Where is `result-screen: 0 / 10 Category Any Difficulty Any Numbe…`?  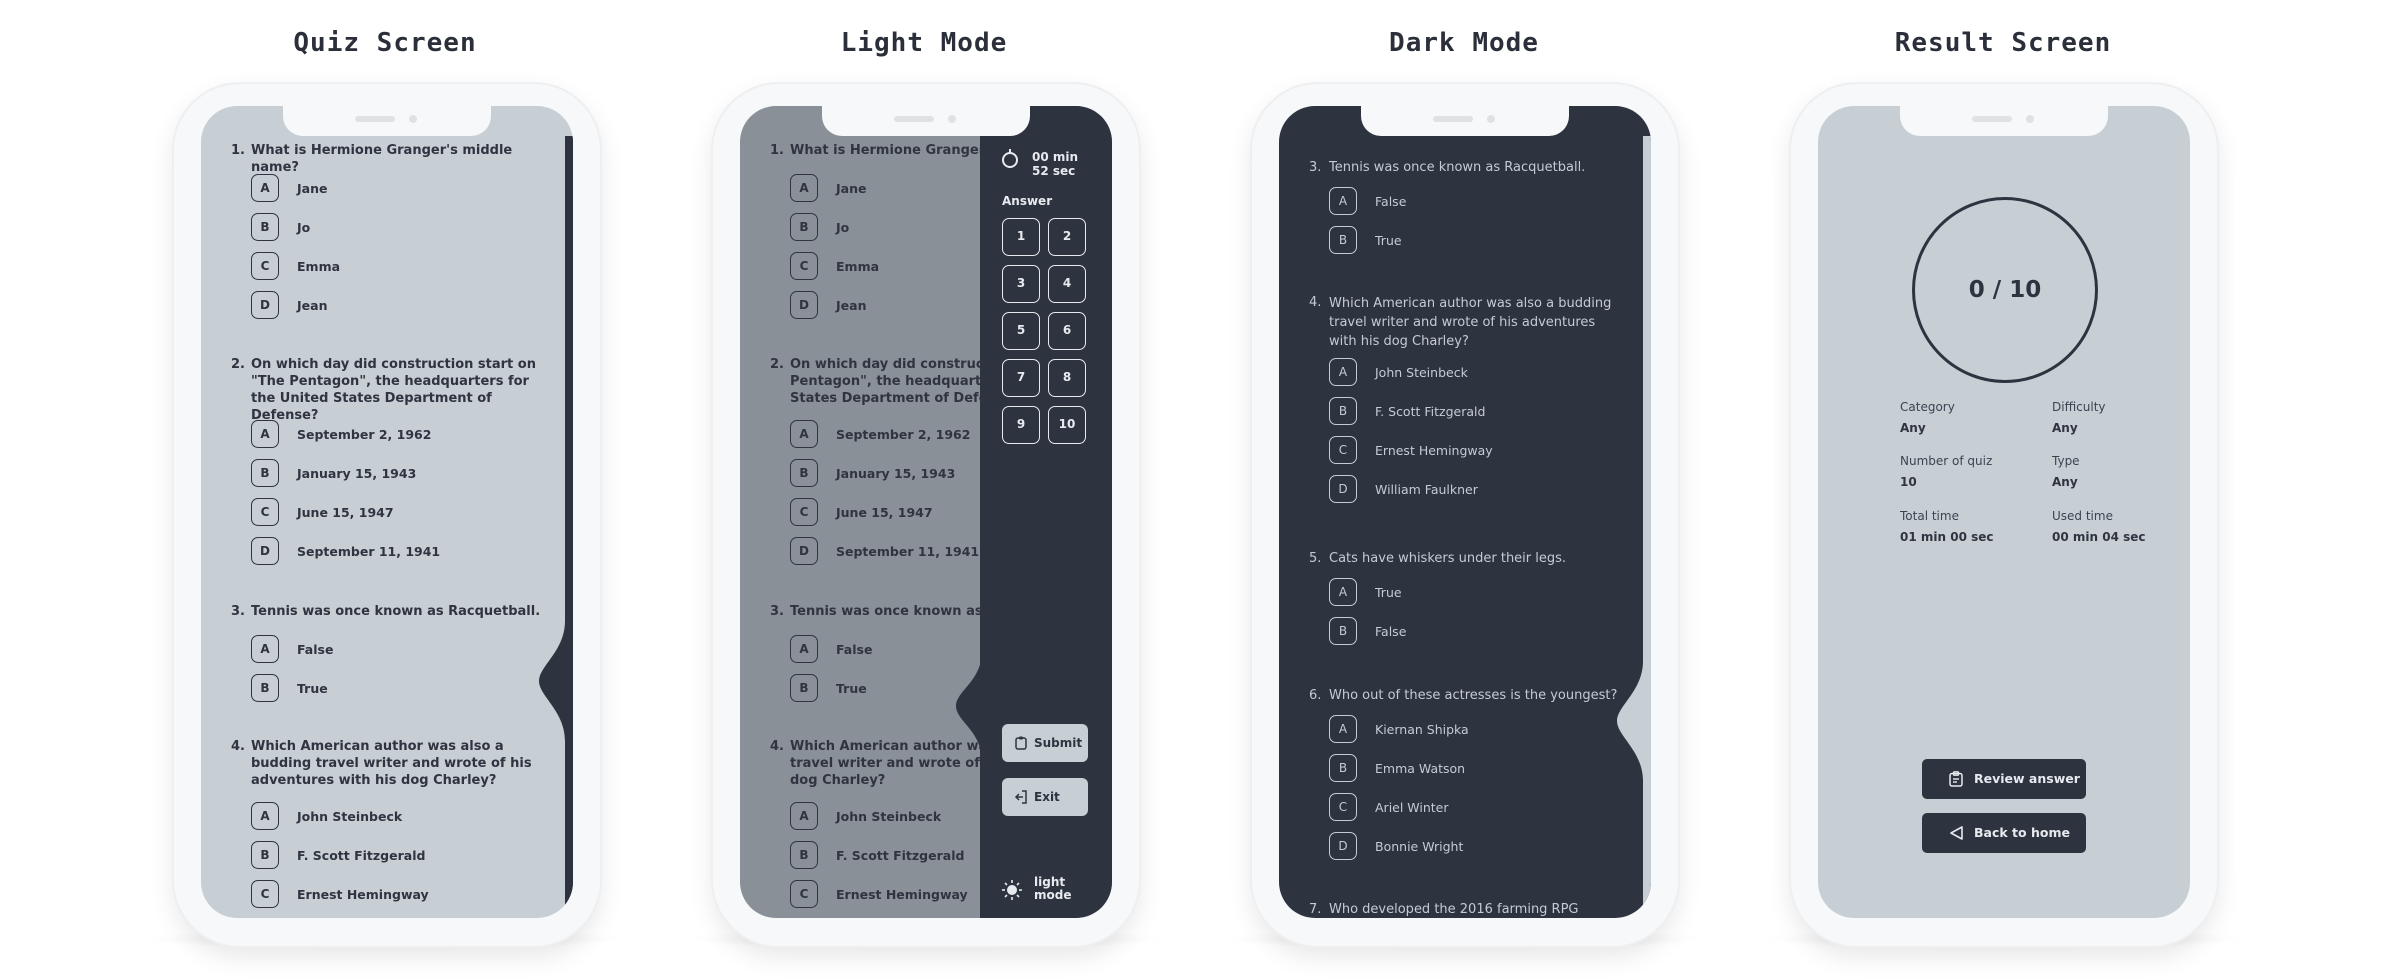
result-screen: 0 / 10 Category Any Difficulty Any Numbe… is located at coordinates (2004, 512).